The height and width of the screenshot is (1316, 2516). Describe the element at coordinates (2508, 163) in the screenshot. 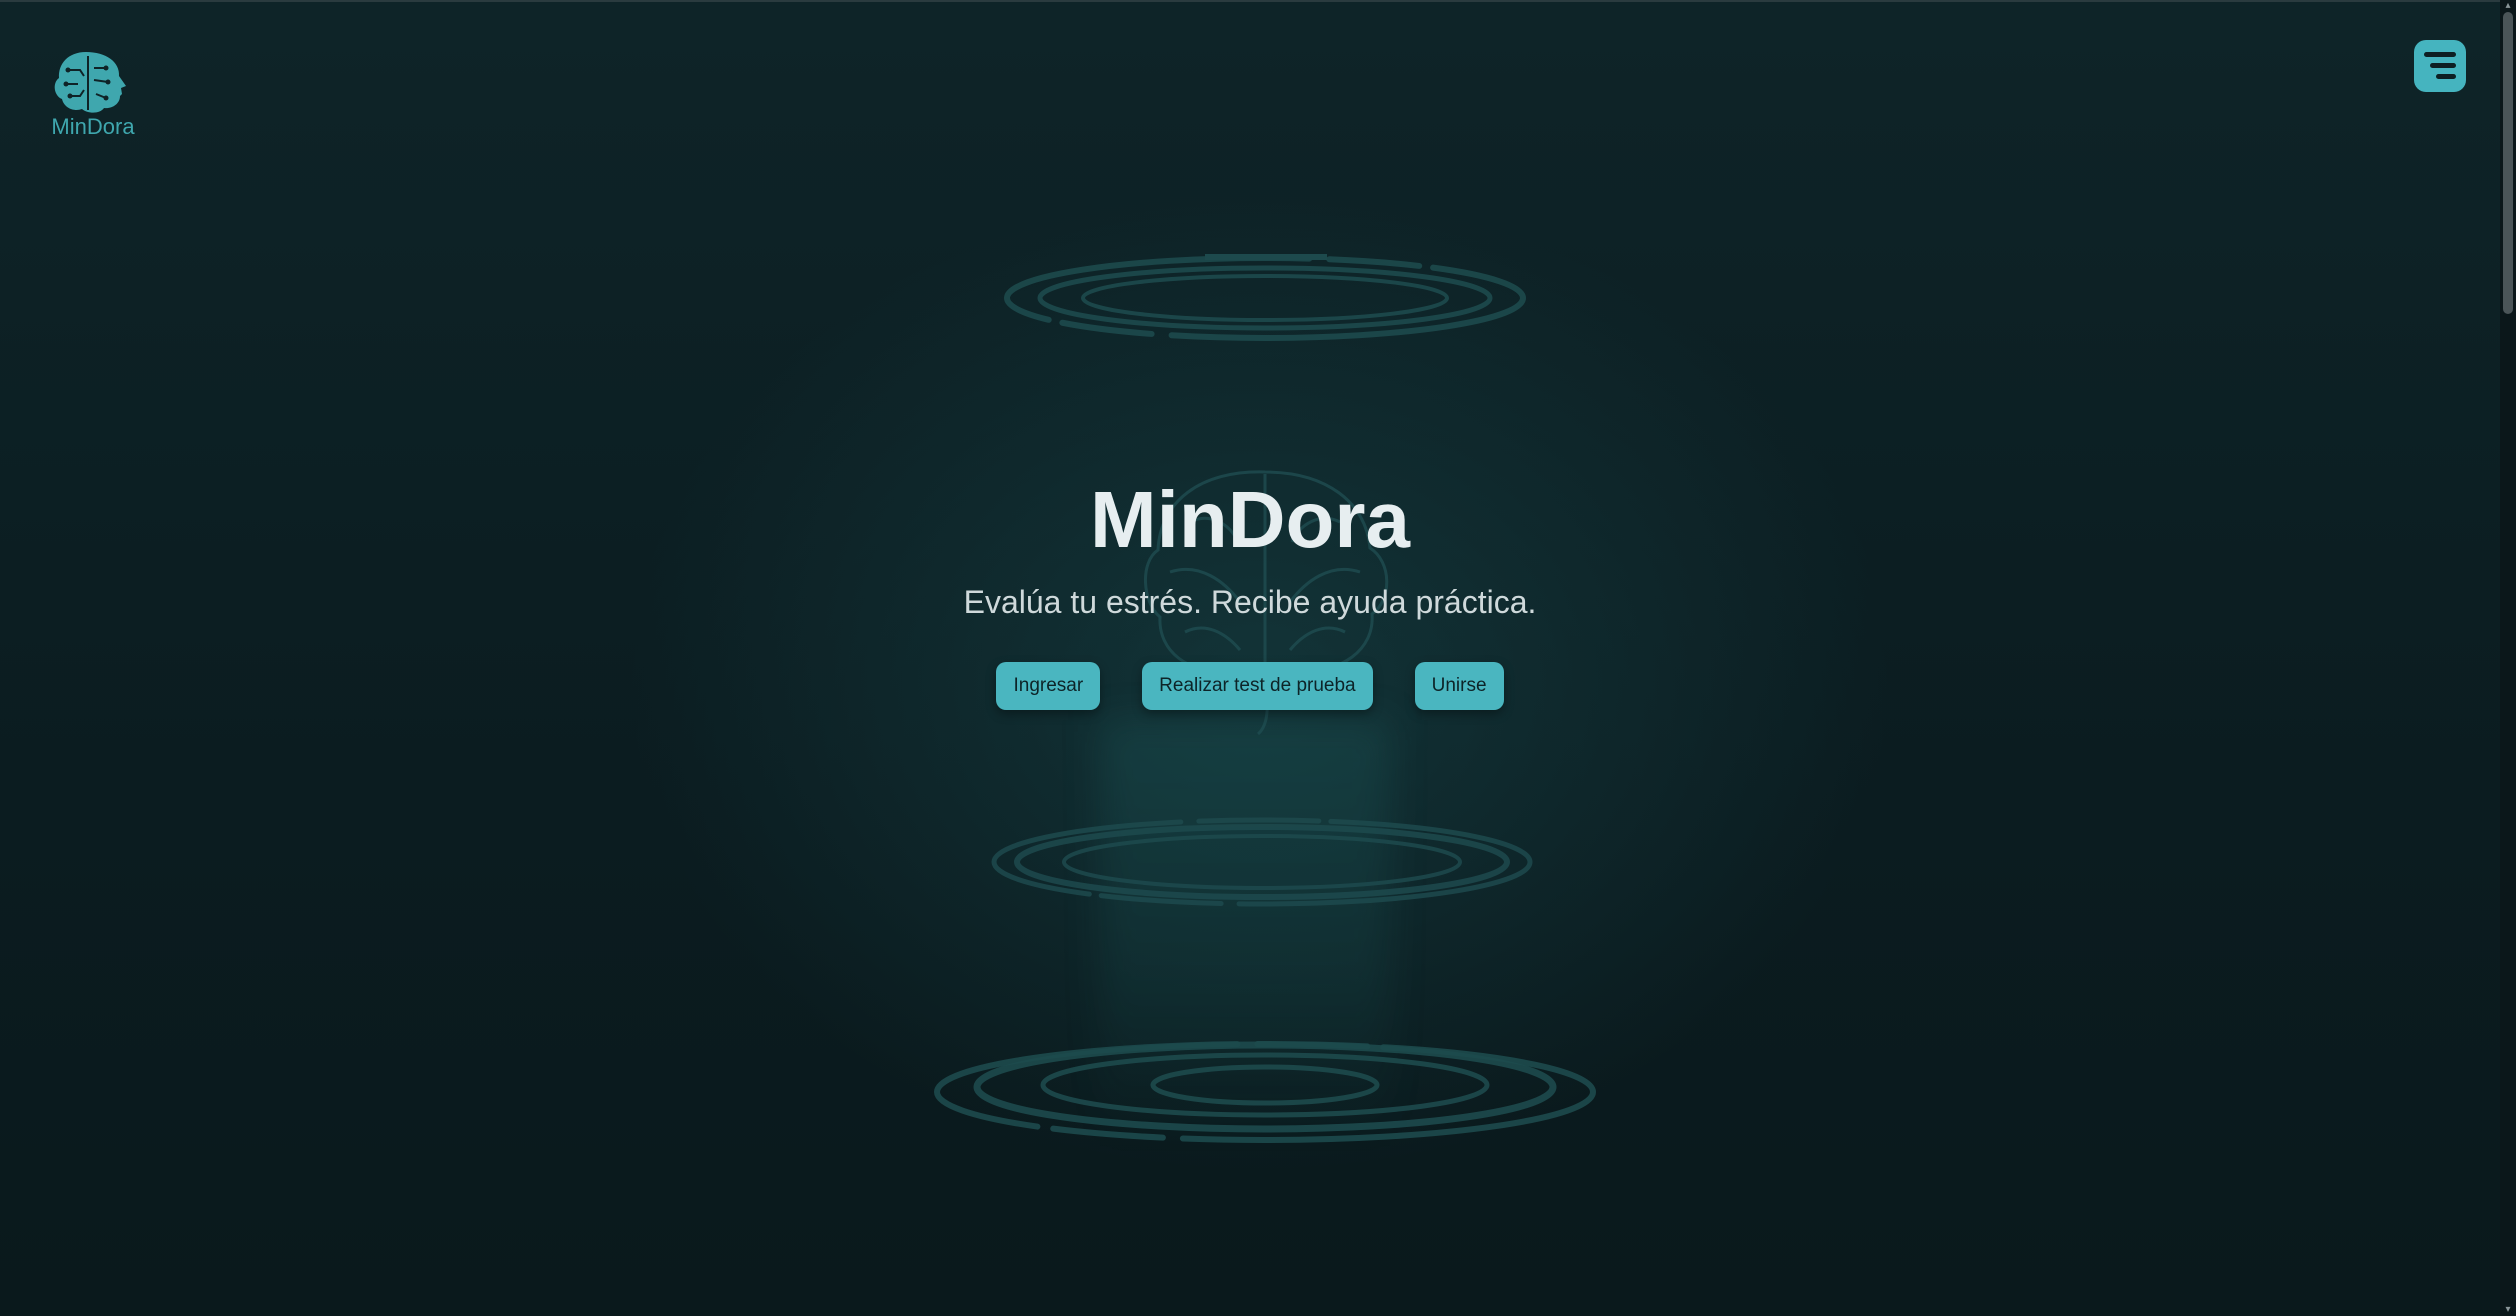

I see `scrollbar-thumb` at that location.